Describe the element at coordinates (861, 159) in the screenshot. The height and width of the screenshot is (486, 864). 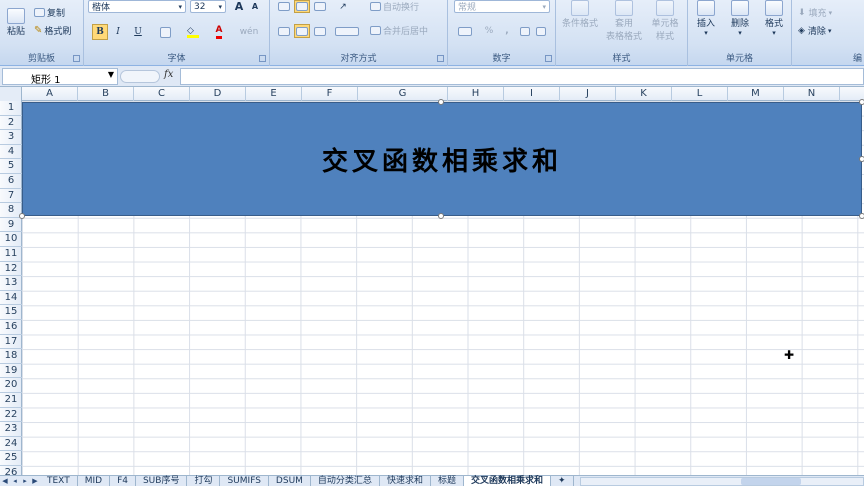
I see `resize-handle-right` at that location.